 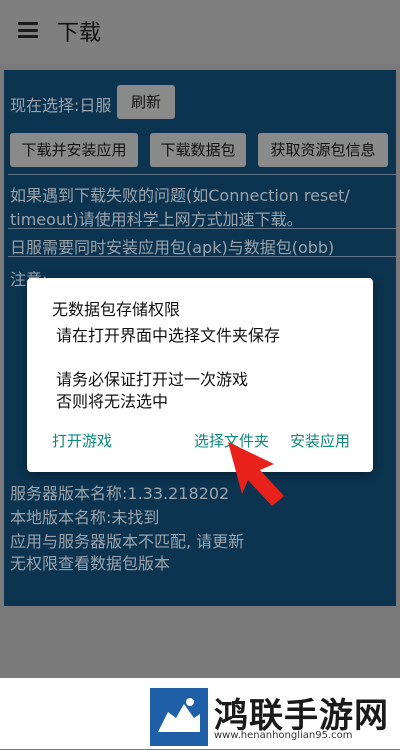 What do you see at coordinates (256, 474) in the screenshot?
I see `red-arrow-icon` at bounding box center [256, 474].